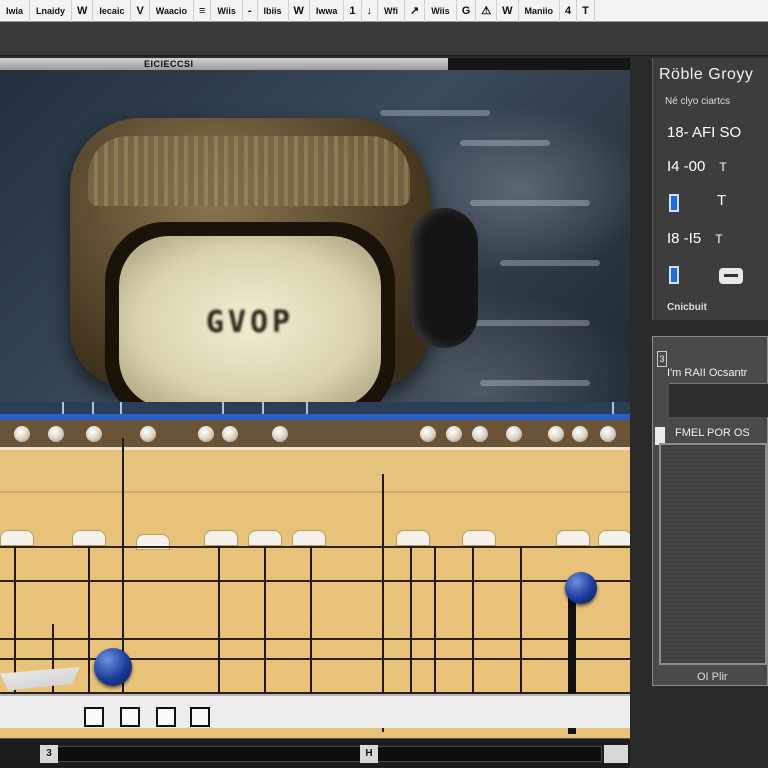  I want to click on menu-item-2: Lnaidy, so click(51, 11).